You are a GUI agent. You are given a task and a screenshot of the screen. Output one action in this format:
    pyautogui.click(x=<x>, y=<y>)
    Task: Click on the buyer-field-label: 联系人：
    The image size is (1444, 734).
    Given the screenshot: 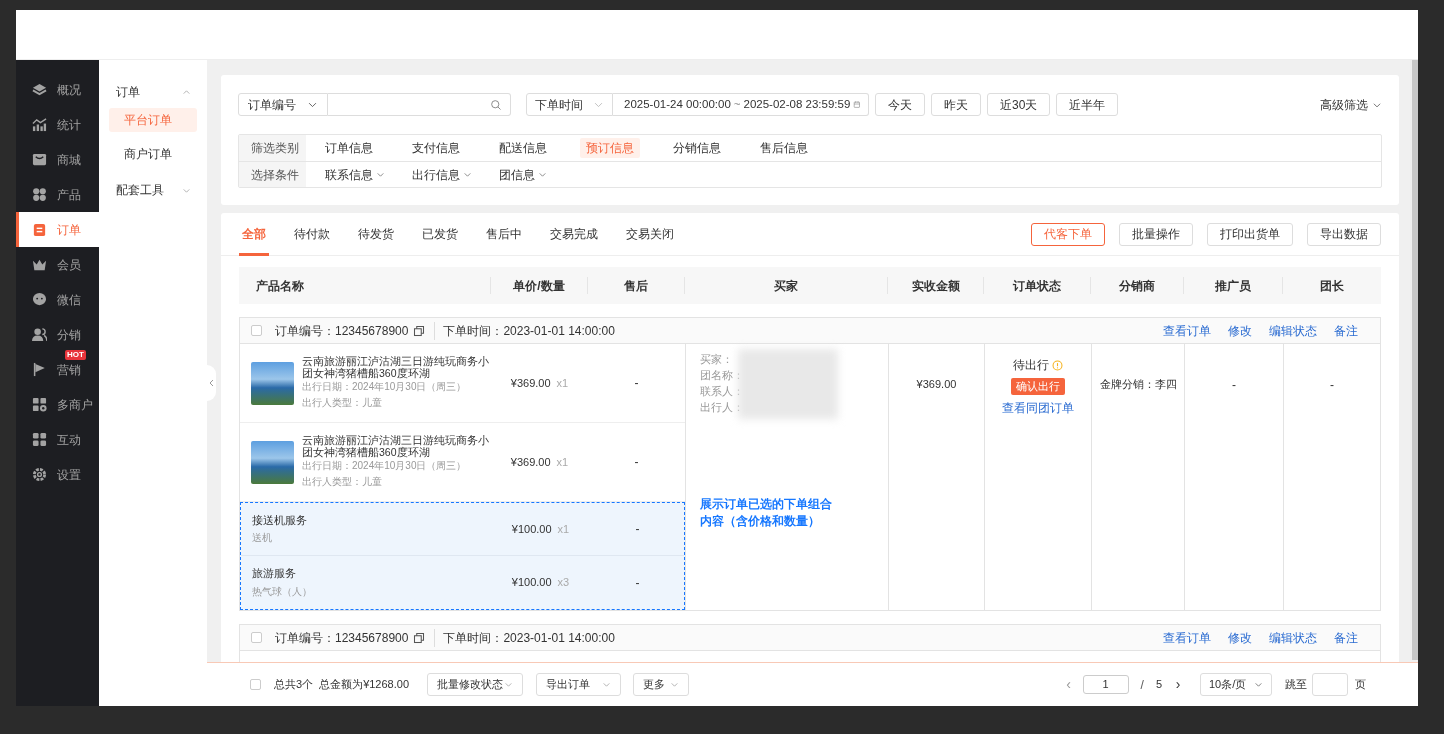 What is the action you would take?
    pyautogui.click(x=722, y=391)
    